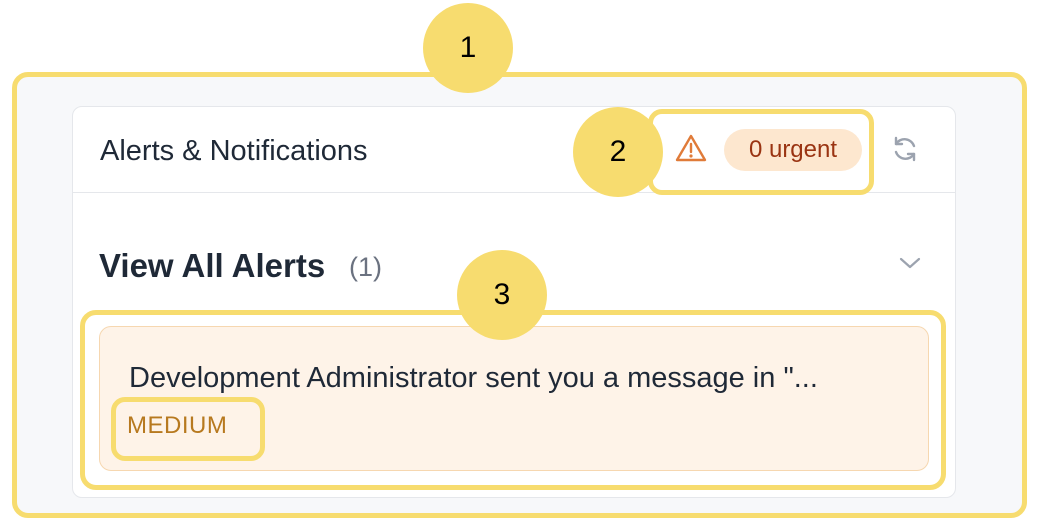 Image resolution: width=1042 pixels, height=524 pixels. I want to click on card-title: Alerts & Notifications, so click(234, 151).